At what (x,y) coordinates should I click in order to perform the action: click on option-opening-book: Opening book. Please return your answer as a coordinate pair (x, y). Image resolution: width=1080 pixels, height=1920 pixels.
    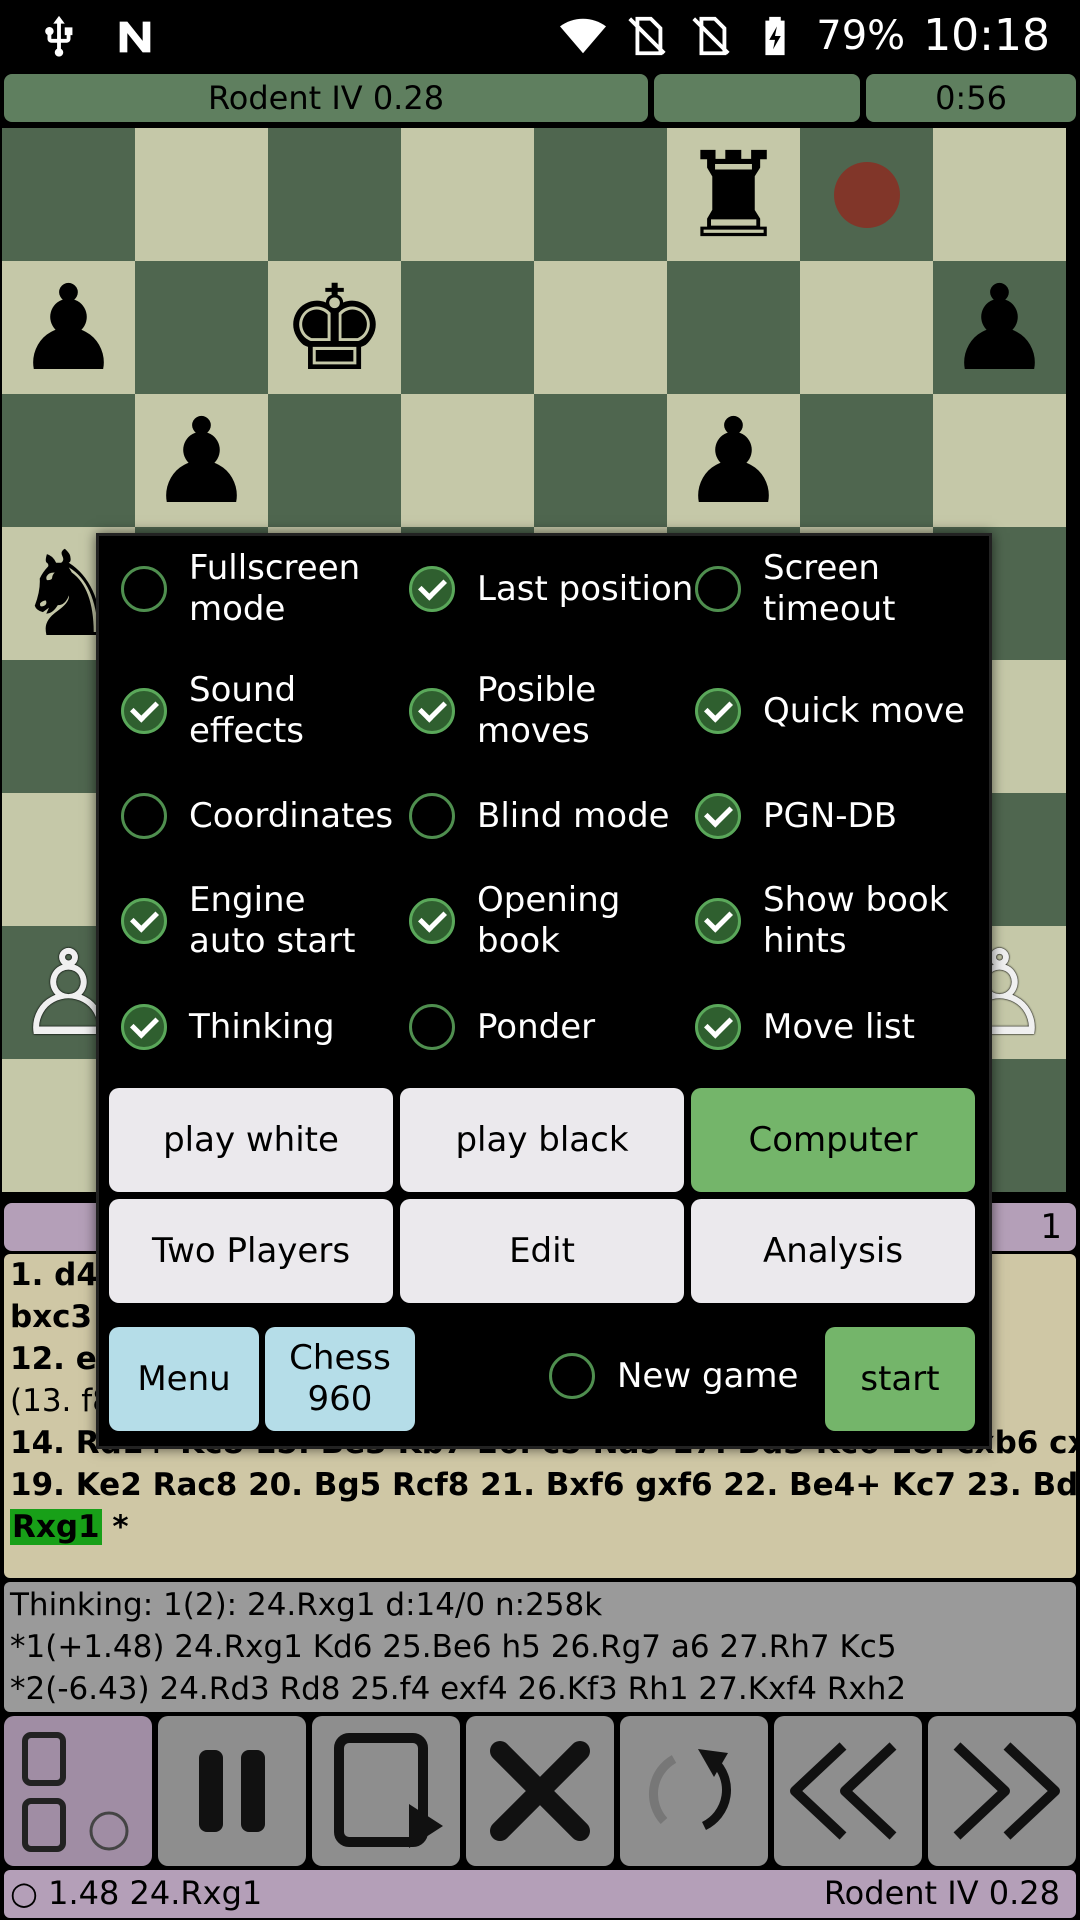
    Looking at the image, I should click on (519, 921).